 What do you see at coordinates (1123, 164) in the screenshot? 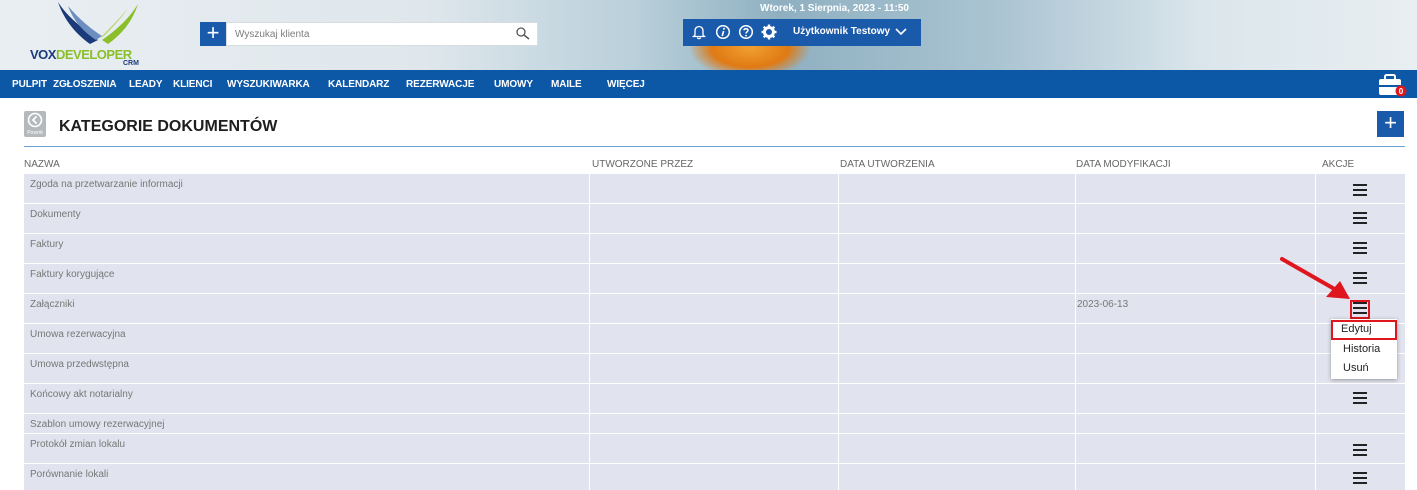
I see `column-header-modified-date: DATA MODYFIKACJI` at bounding box center [1123, 164].